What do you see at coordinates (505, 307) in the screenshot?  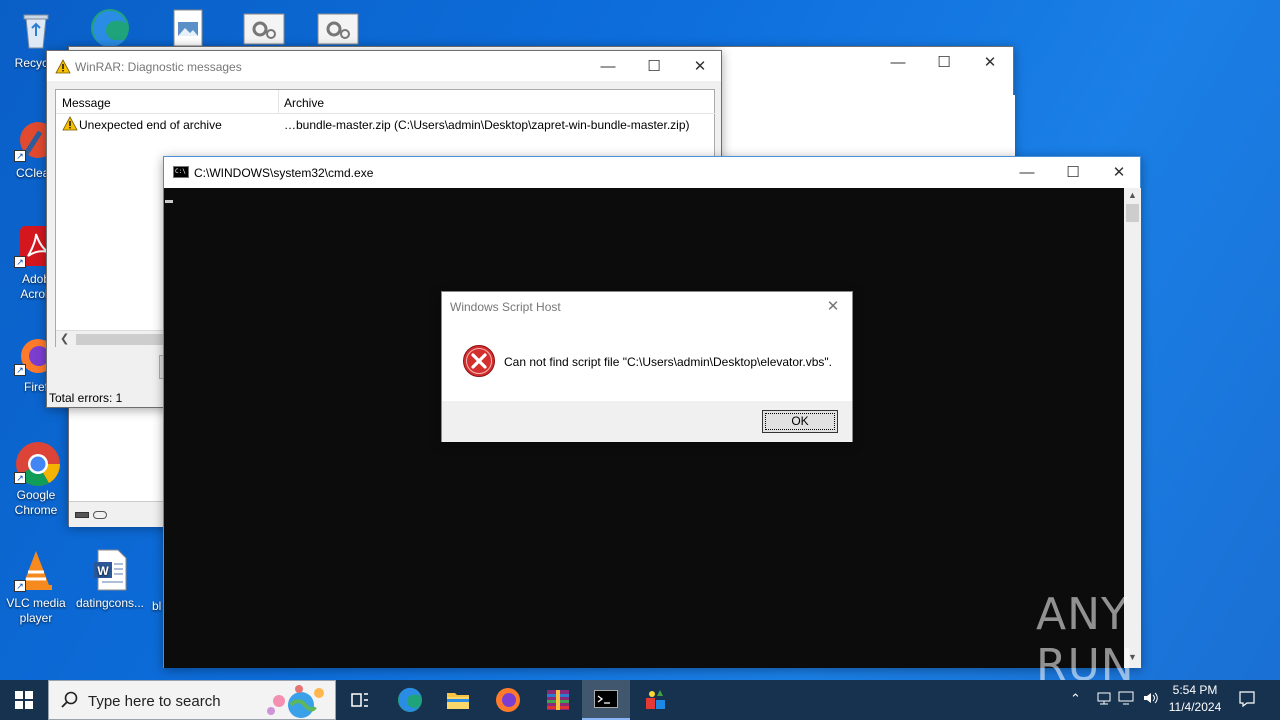 I see `dialog-title: Windows Script Host` at bounding box center [505, 307].